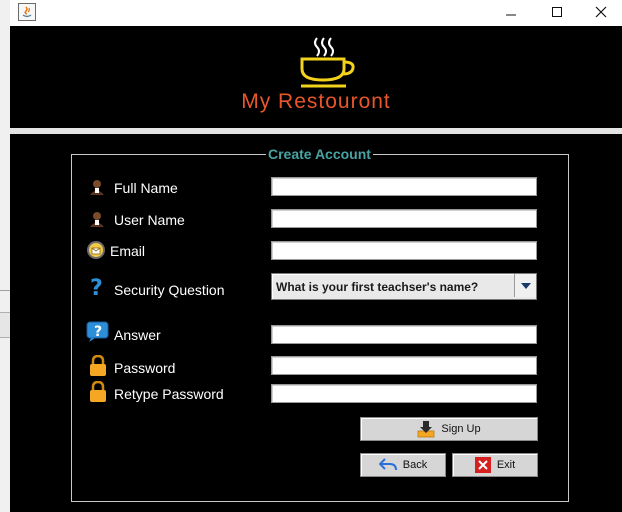  I want to click on back-button: Back, so click(403, 465).